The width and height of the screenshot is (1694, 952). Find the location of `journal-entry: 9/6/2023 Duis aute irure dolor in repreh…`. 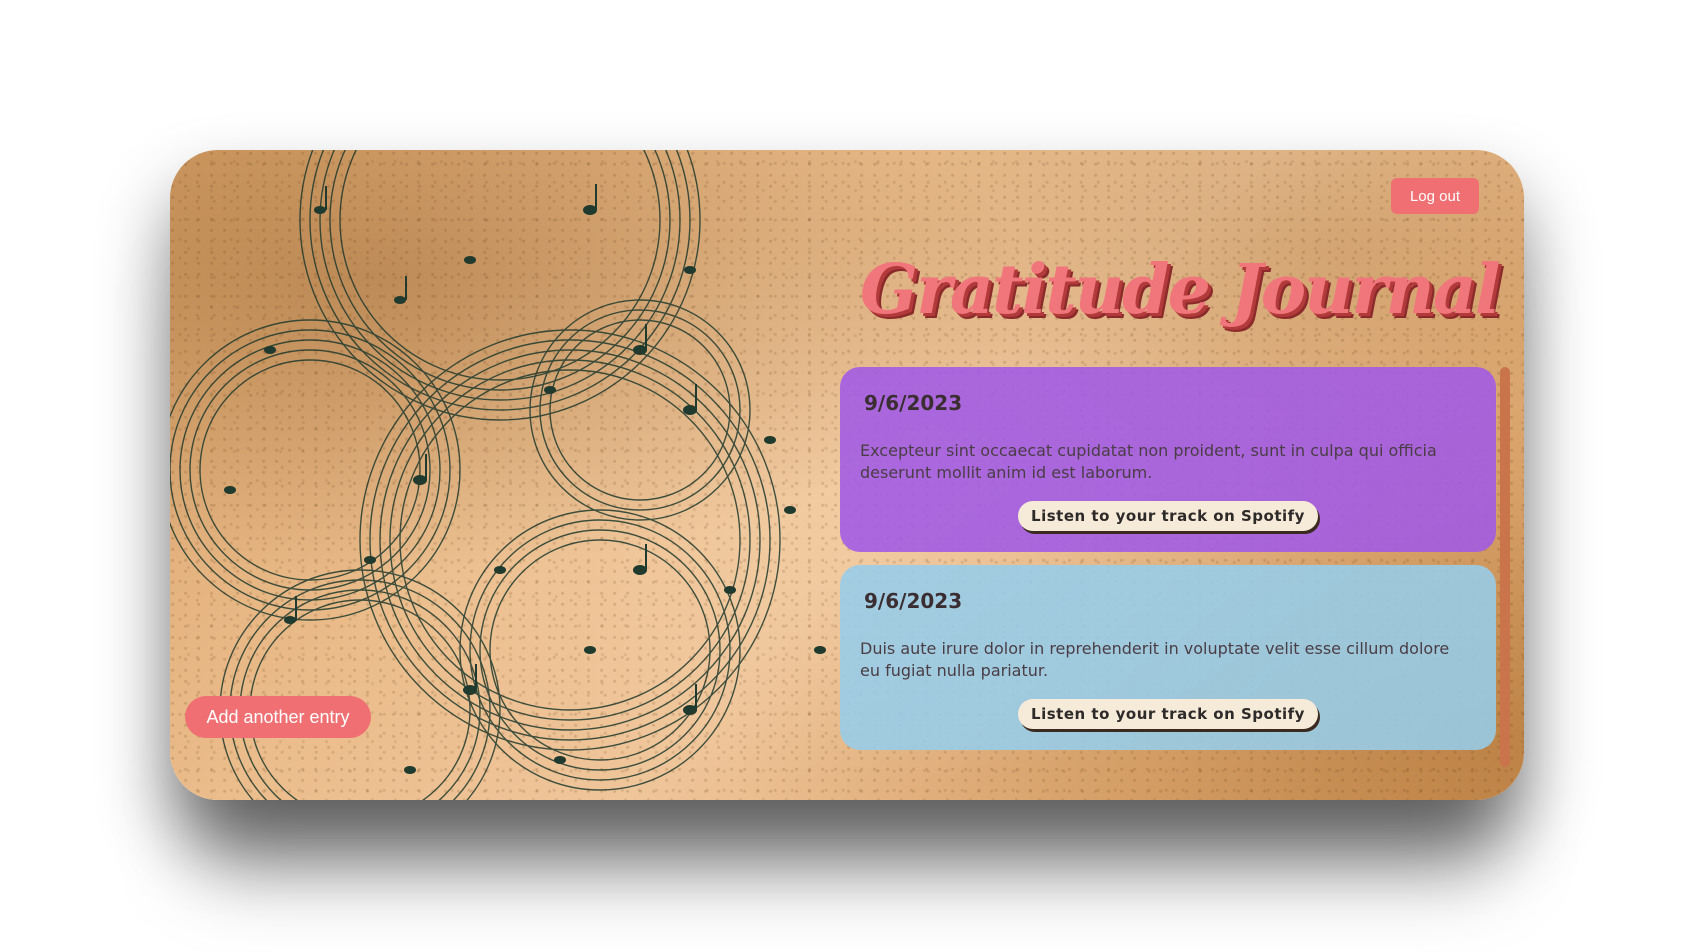

journal-entry: 9/6/2023 Duis aute irure dolor in repreh… is located at coordinates (1168, 657).